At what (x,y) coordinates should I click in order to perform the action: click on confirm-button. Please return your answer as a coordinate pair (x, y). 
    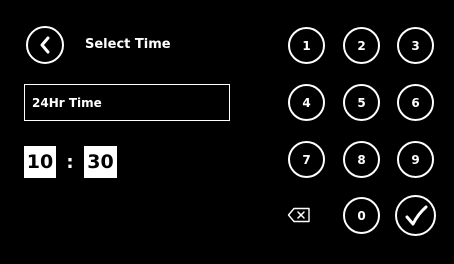
    Looking at the image, I should click on (415, 215).